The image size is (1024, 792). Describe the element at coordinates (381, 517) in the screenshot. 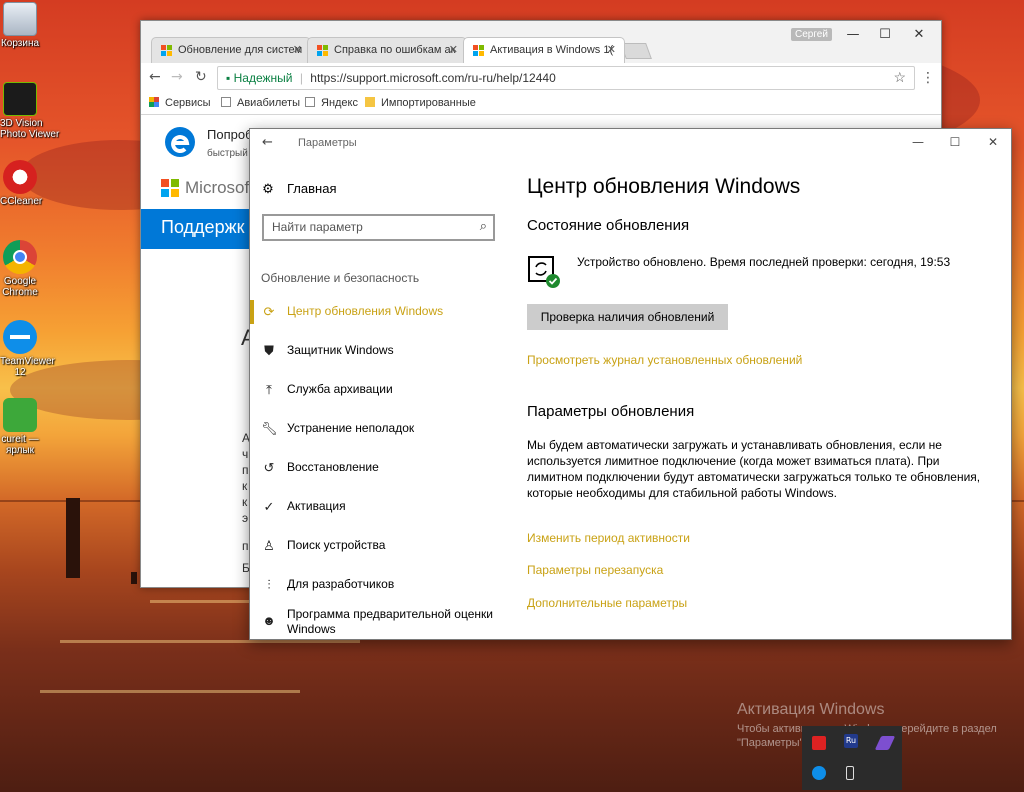

I see `nav-item-activation: ✓ Активация` at that location.